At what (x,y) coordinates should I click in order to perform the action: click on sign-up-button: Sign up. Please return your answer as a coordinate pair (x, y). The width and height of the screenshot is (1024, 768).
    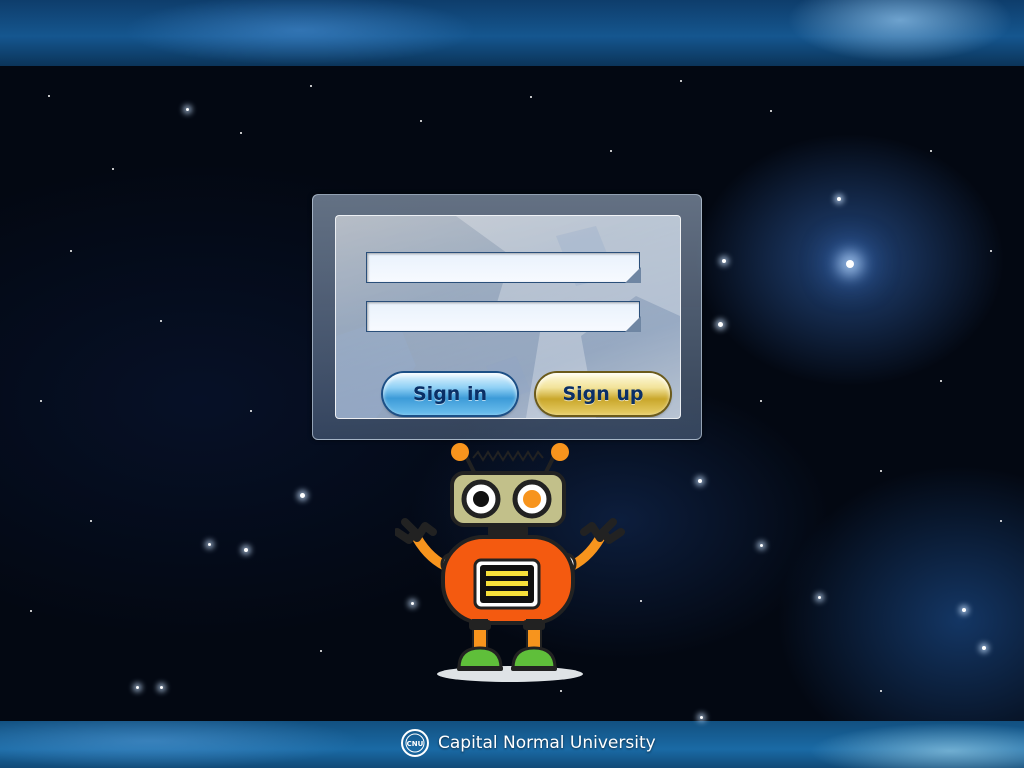
    Looking at the image, I should click on (603, 394).